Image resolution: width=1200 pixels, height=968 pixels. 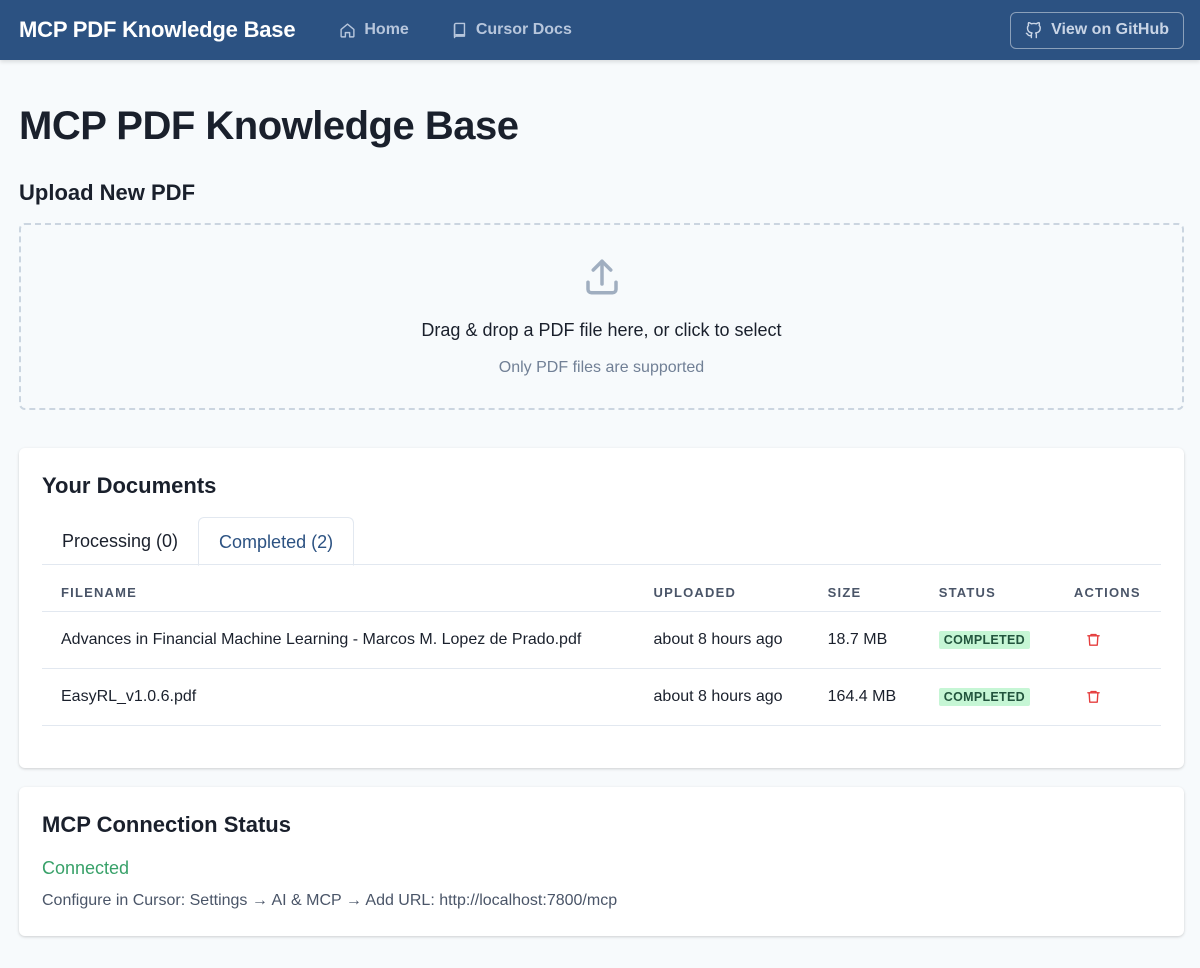 What do you see at coordinates (601, 277) in the screenshot?
I see `upload-icon` at bounding box center [601, 277].